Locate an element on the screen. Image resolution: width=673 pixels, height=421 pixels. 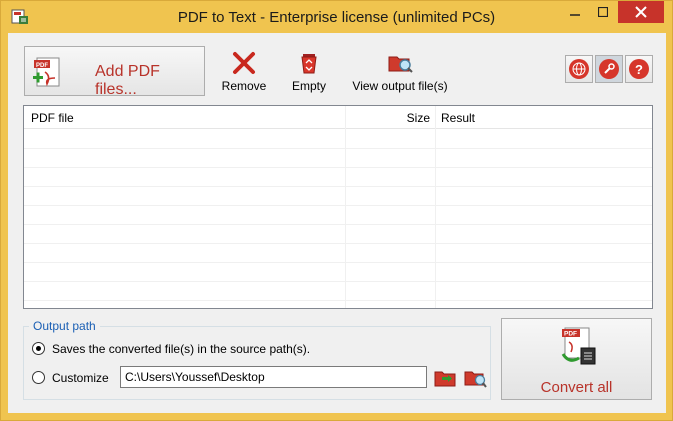
list-header: PDF file Size Result is located at coordinates (338, 117).